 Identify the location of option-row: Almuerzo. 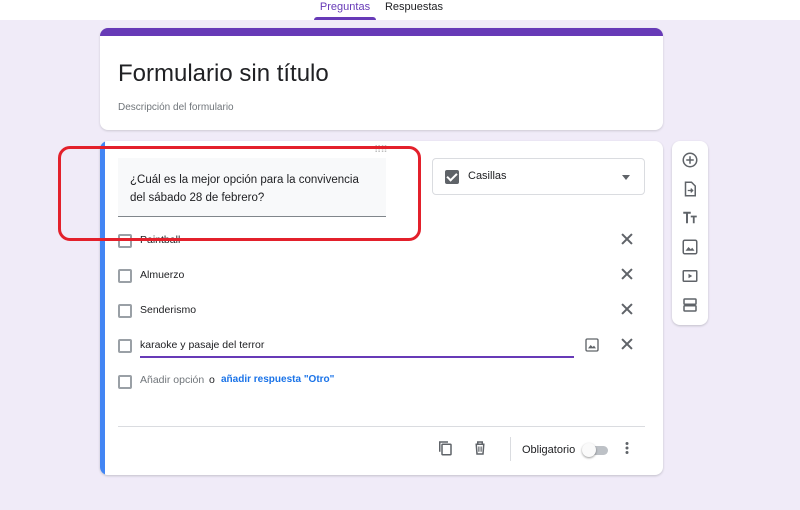
(378, 276).